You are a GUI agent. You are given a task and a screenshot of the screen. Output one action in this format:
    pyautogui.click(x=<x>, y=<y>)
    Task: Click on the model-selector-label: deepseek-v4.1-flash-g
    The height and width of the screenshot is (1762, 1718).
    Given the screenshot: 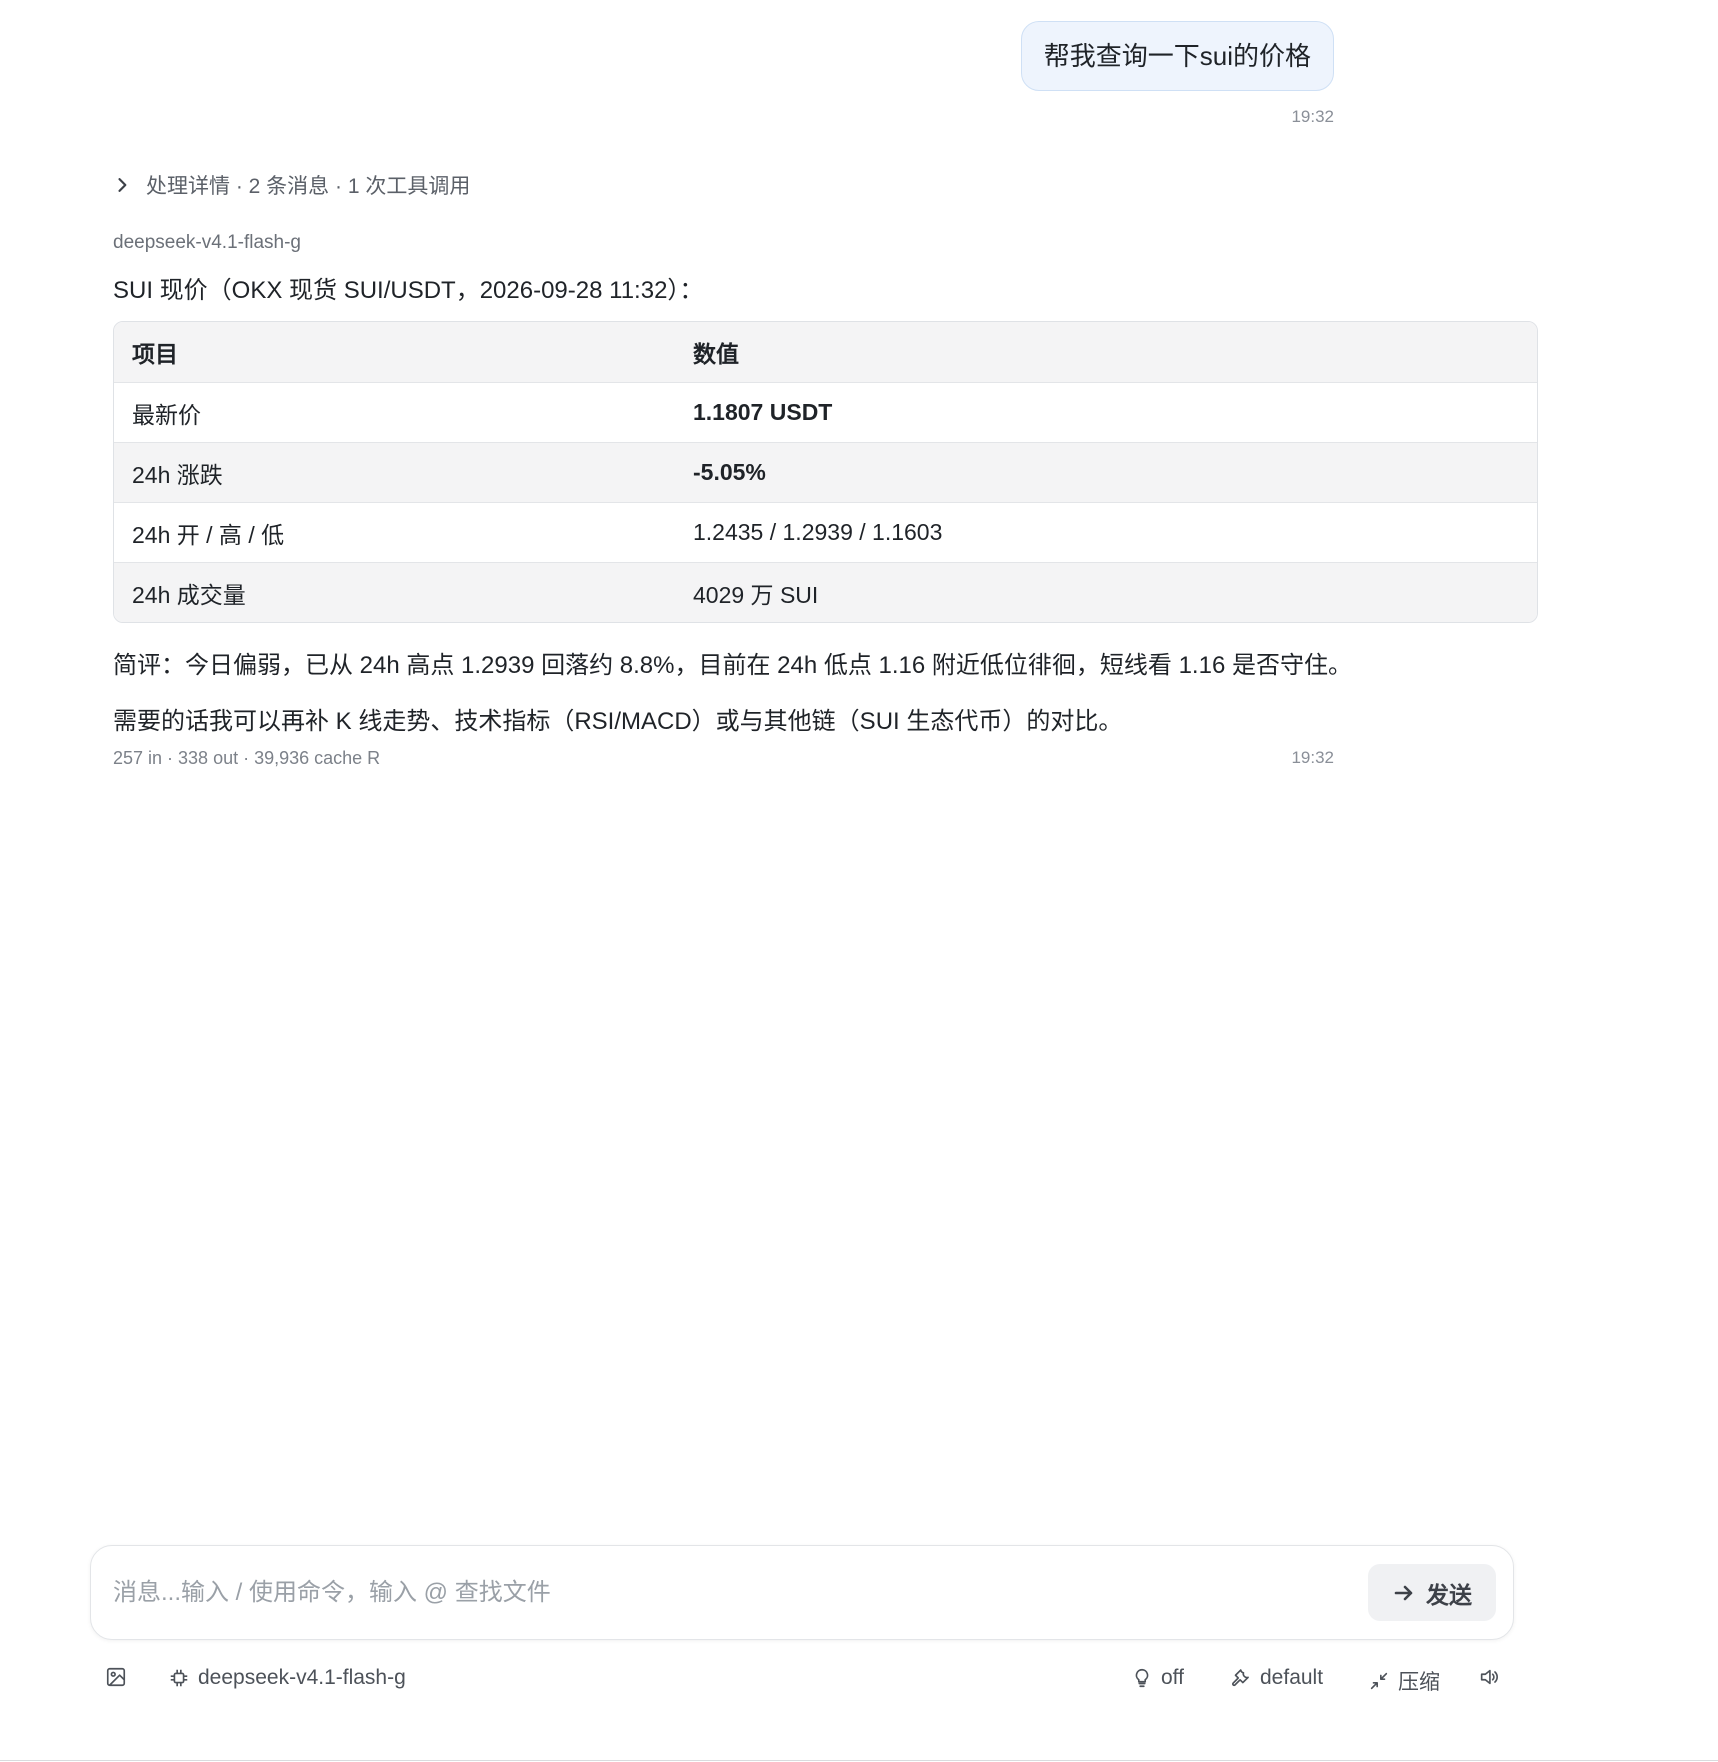 What is the action you would take?
    pyautogui.click(x=302, y=1677)
    